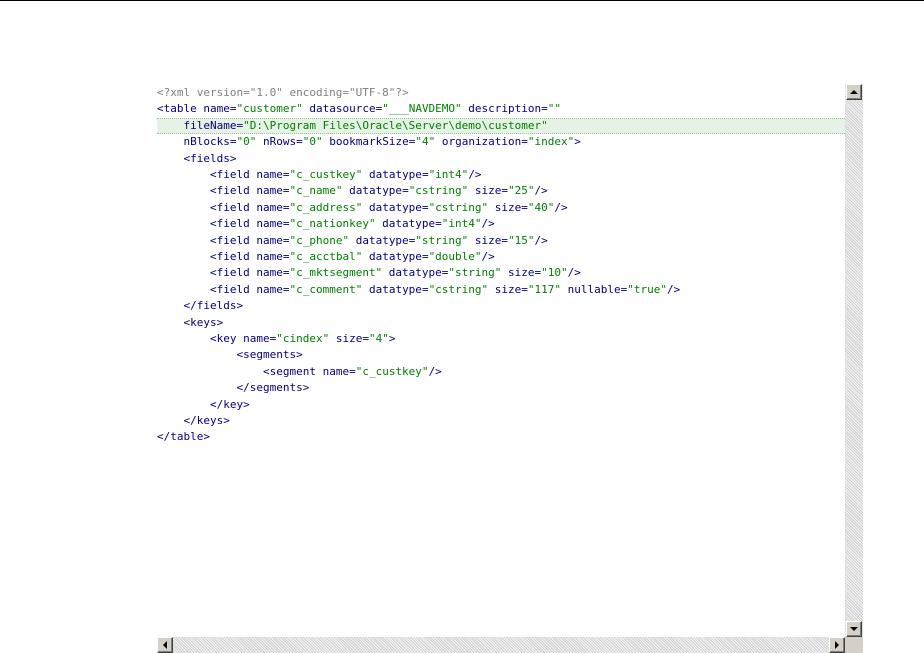  I want to click on arrow-up-icon, so click(854, 92).